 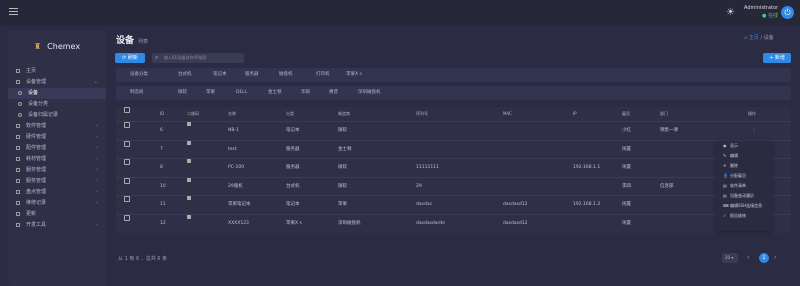 What do you see at coordinates (57, 159) in the screenshot?
I see `sidebar-item: 耗材管理 ‹` at bounding box center [57, 159].